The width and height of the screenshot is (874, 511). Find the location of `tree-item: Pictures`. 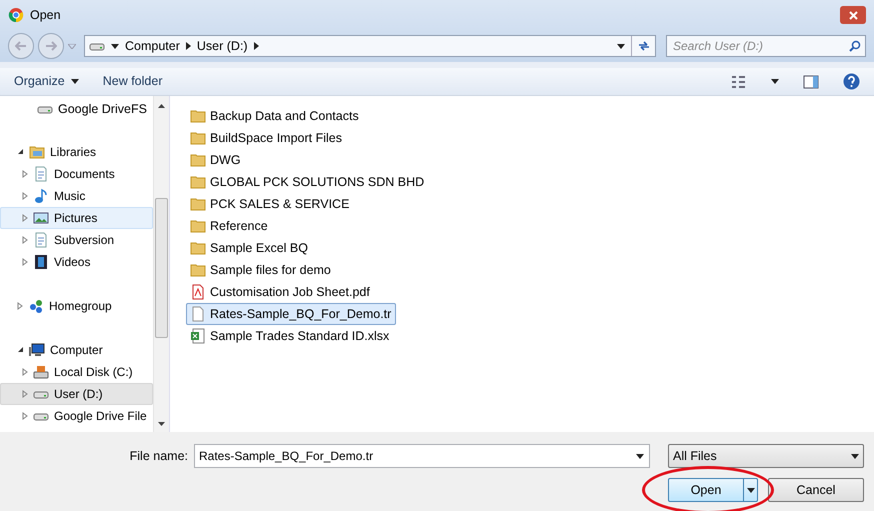

tree-item: Pictures is located at coordinates (76, 217).